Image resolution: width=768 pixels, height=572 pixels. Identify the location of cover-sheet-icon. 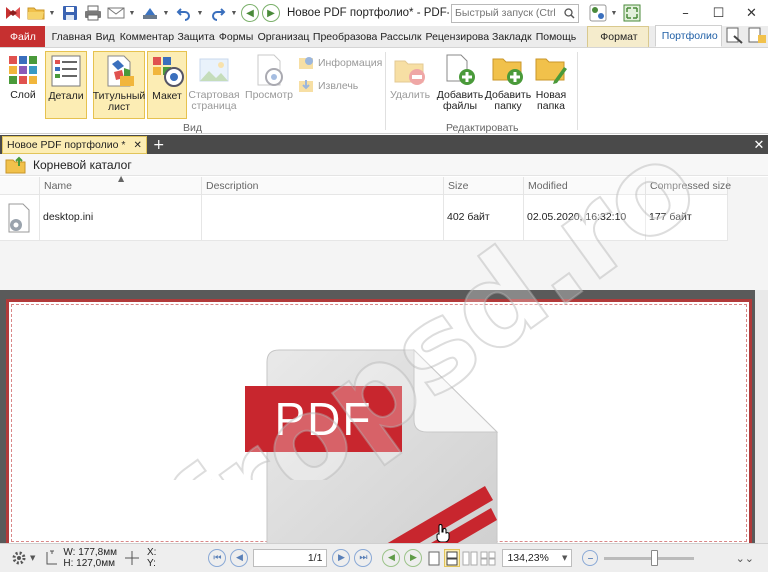
(119, 71).